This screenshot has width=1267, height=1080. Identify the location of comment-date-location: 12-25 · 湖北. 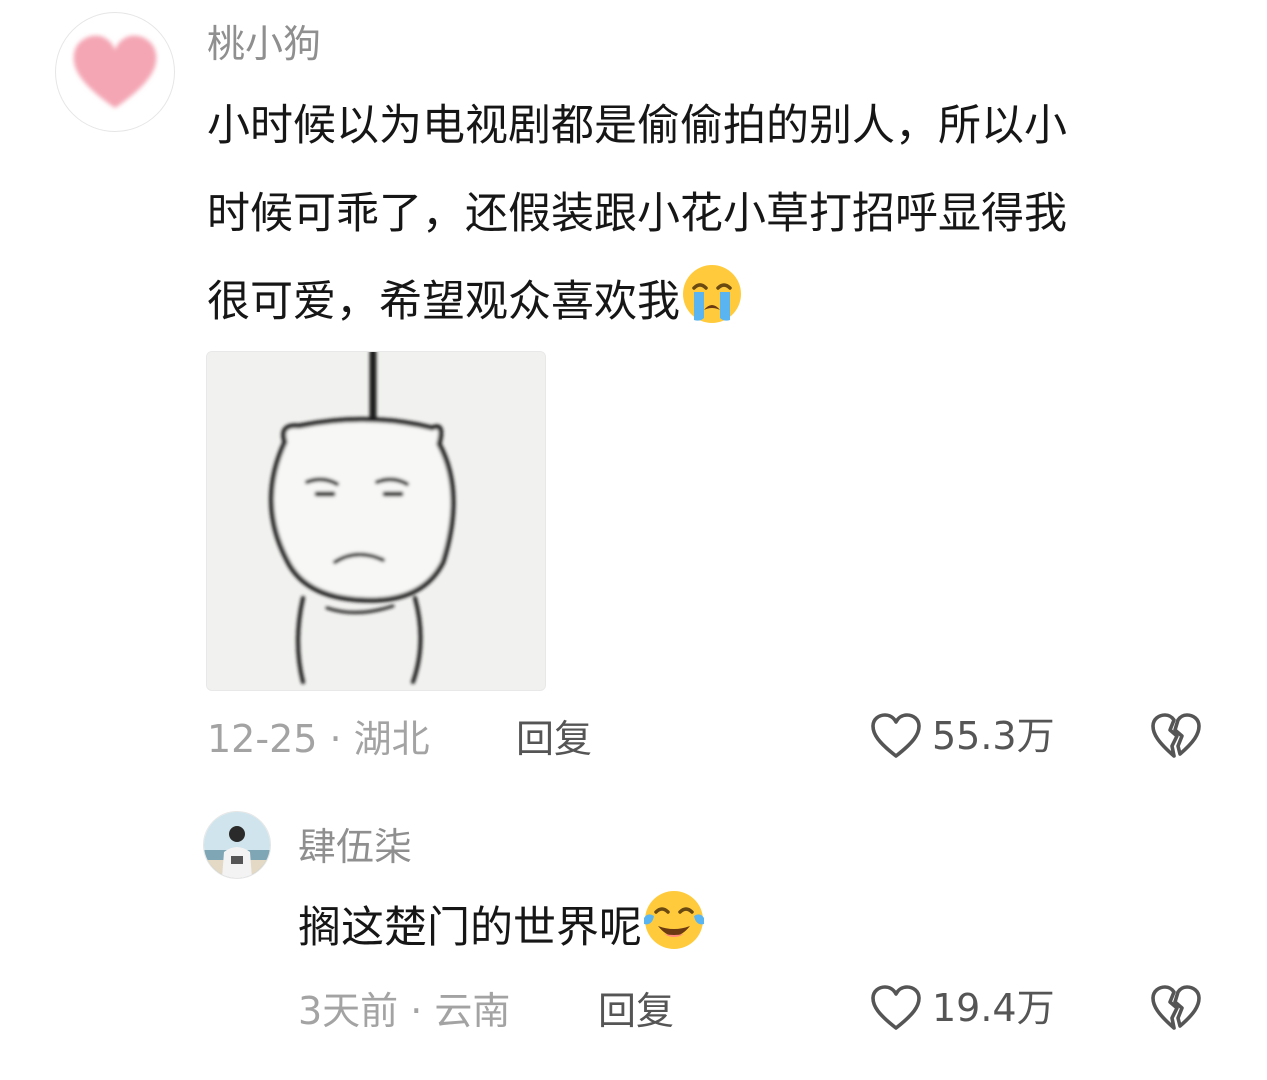
(318, 739).